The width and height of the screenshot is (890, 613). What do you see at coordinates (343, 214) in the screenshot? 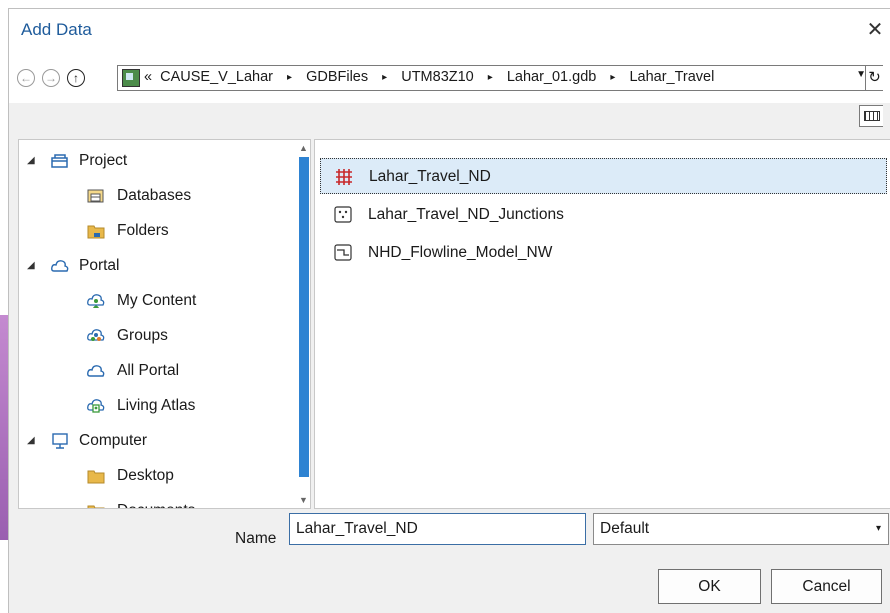
I see `point-feature-class-icon` at bounding box center [343, 214].